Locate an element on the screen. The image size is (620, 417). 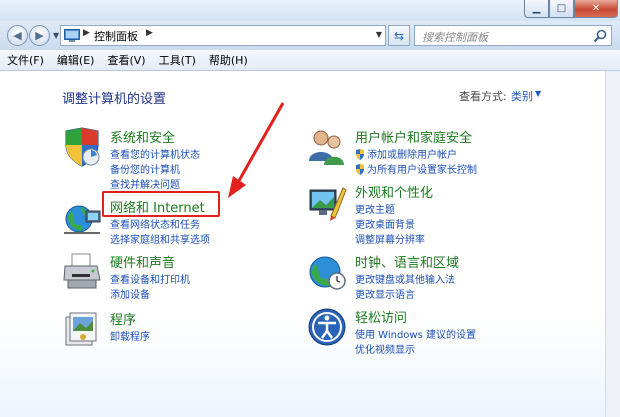
address-bar: ▶ 控制面板 ▶ ▼ is located at coordinates (223, 35).